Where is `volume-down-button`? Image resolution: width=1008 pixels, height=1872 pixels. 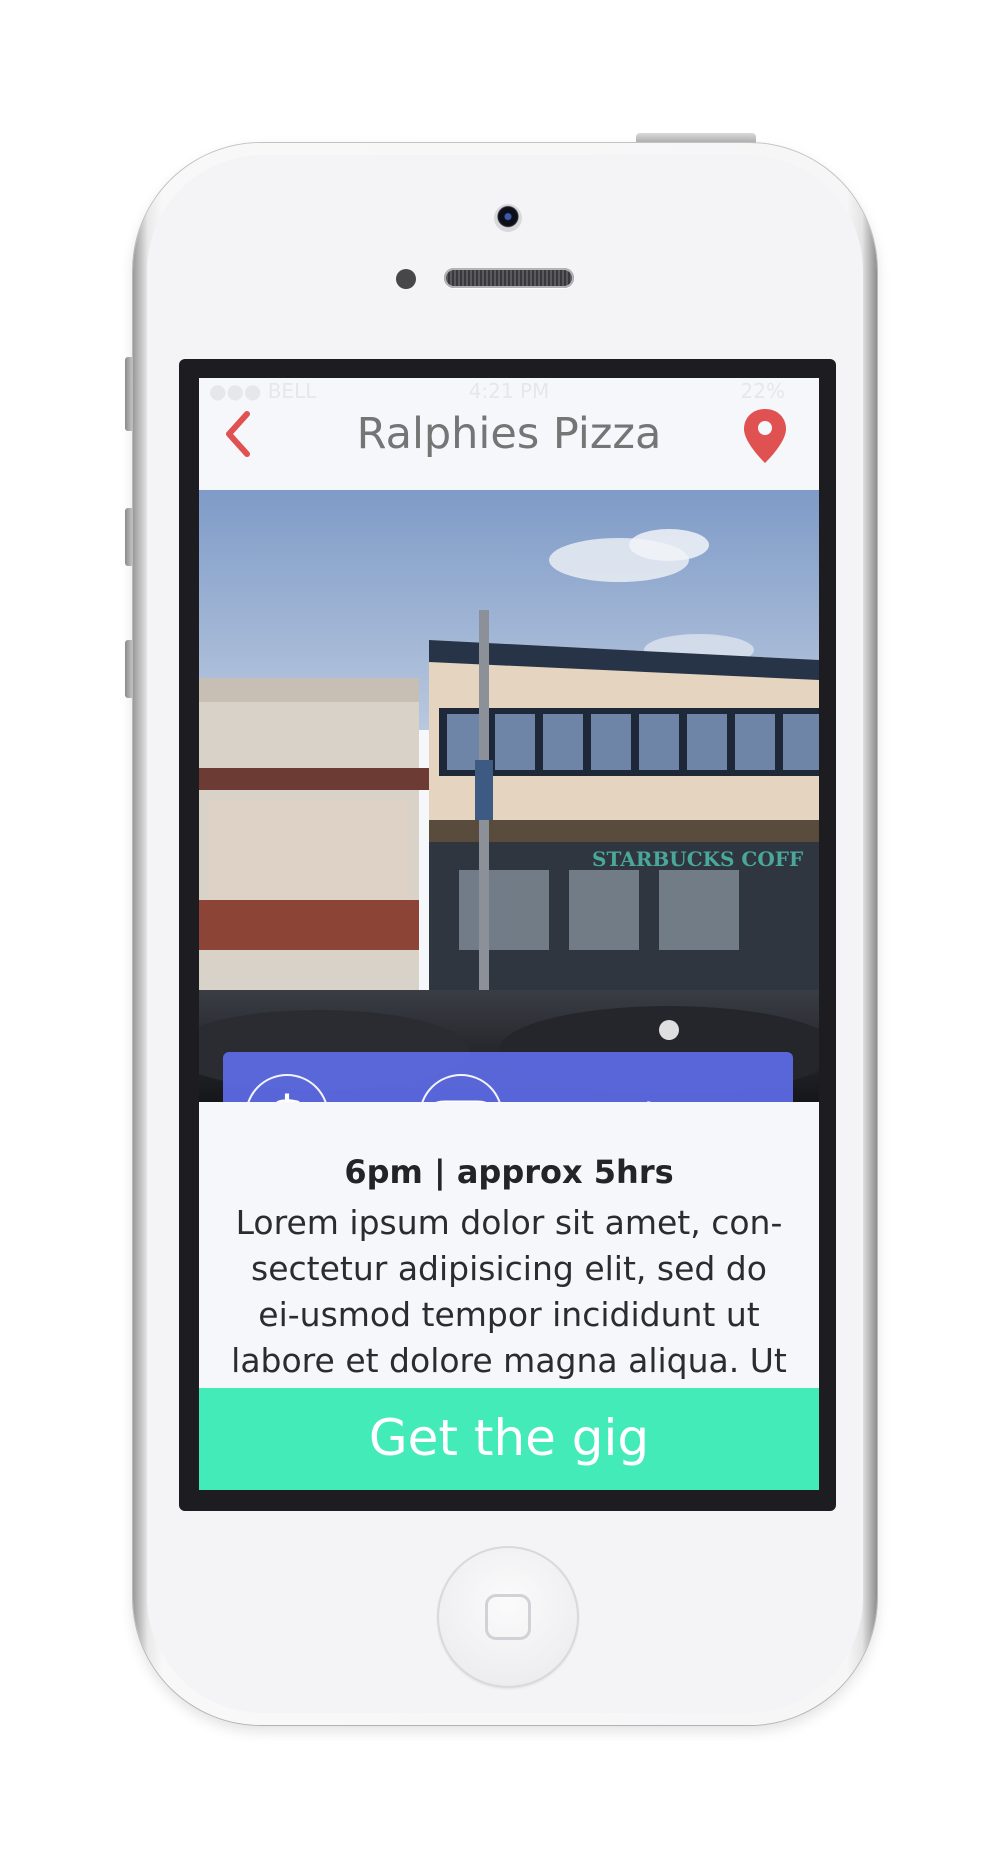 volume-down-button is located at coordinates (129, 669).